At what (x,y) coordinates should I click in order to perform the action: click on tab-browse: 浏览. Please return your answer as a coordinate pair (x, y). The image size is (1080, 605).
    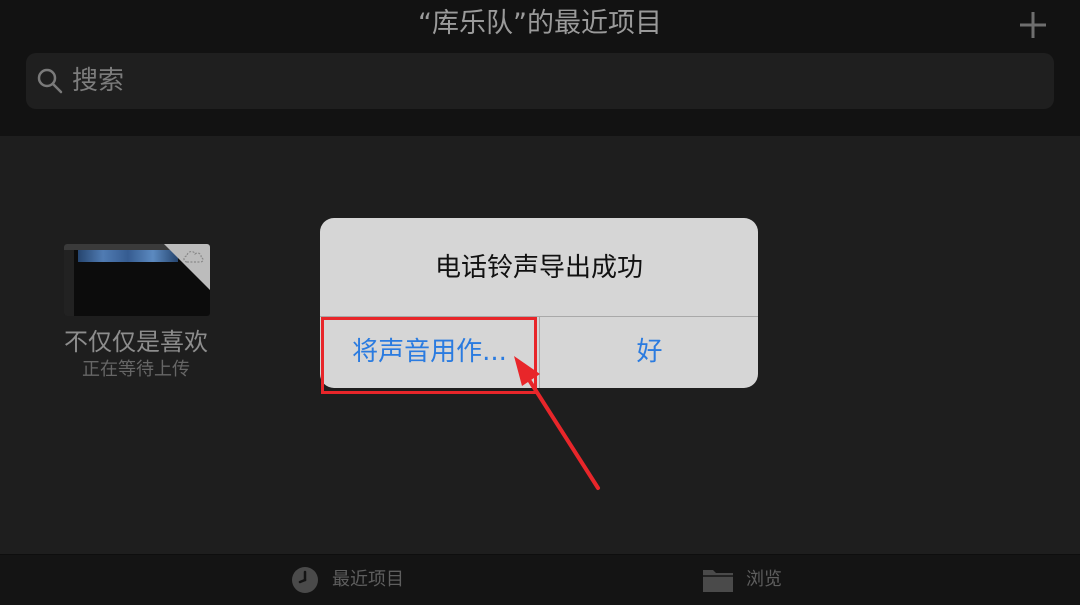
    Looking at the image, I should click on (752, 581).